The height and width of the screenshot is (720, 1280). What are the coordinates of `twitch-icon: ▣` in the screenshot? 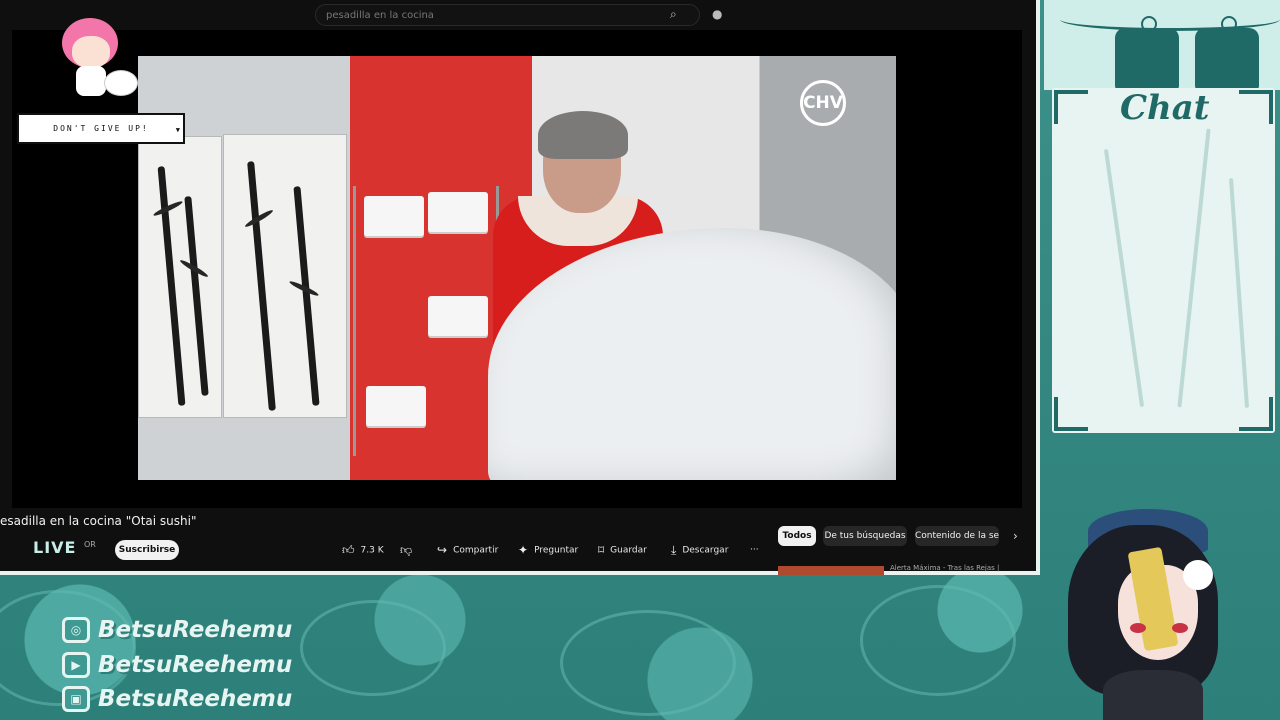 It's located at (76, 699).